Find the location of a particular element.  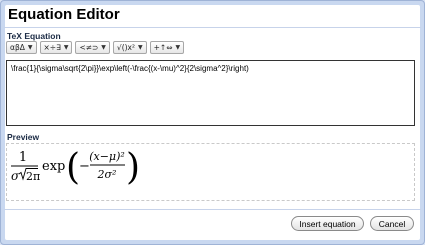

rendered-formula: 1 σ 2π exp ( − (x−μ)² 2σ² ) is located at coordinates (75, 167).